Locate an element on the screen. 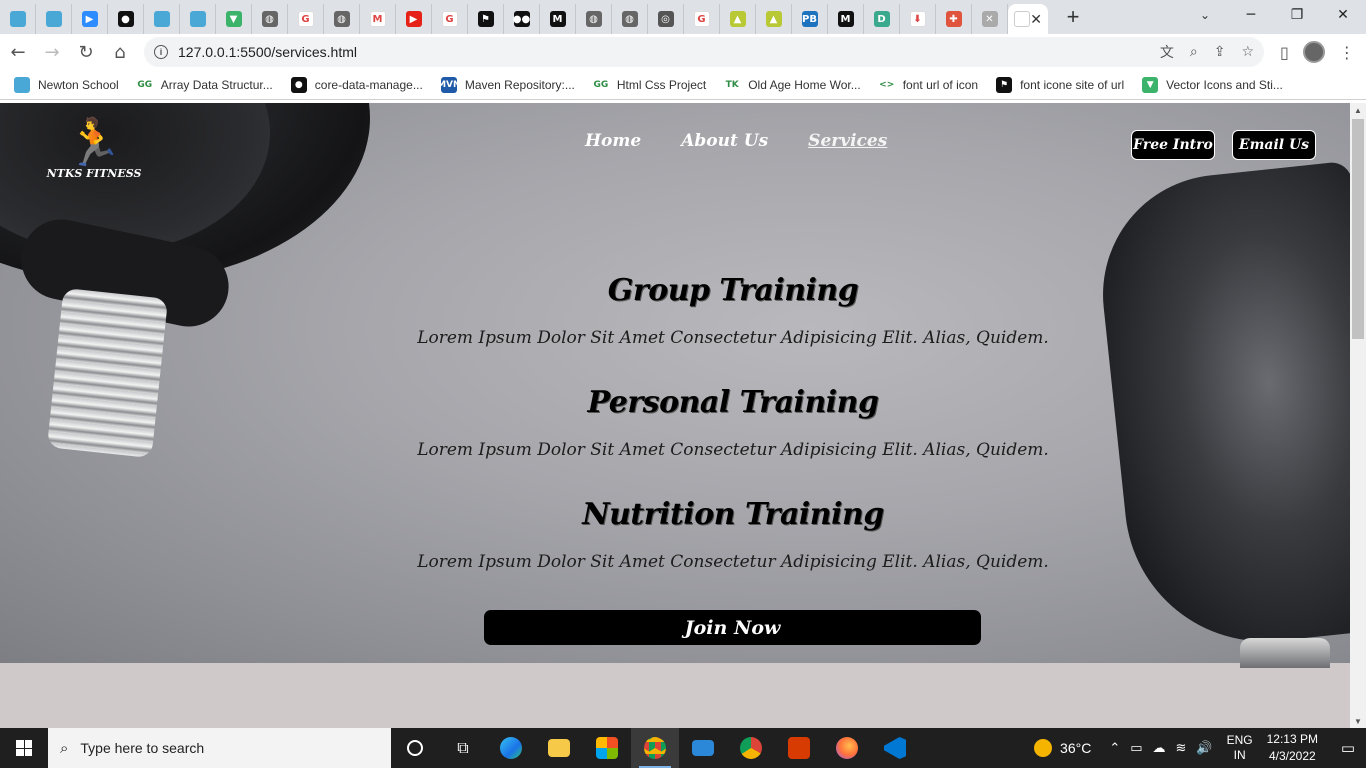 The image size is (1366, 768). browser-tab: D is located at coordinates (882, 19).